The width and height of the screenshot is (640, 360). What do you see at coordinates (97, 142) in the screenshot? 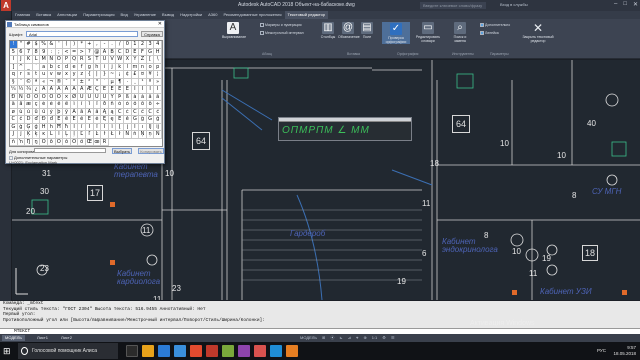
I see `char-cell: œ` at bounding box center [97, 142].